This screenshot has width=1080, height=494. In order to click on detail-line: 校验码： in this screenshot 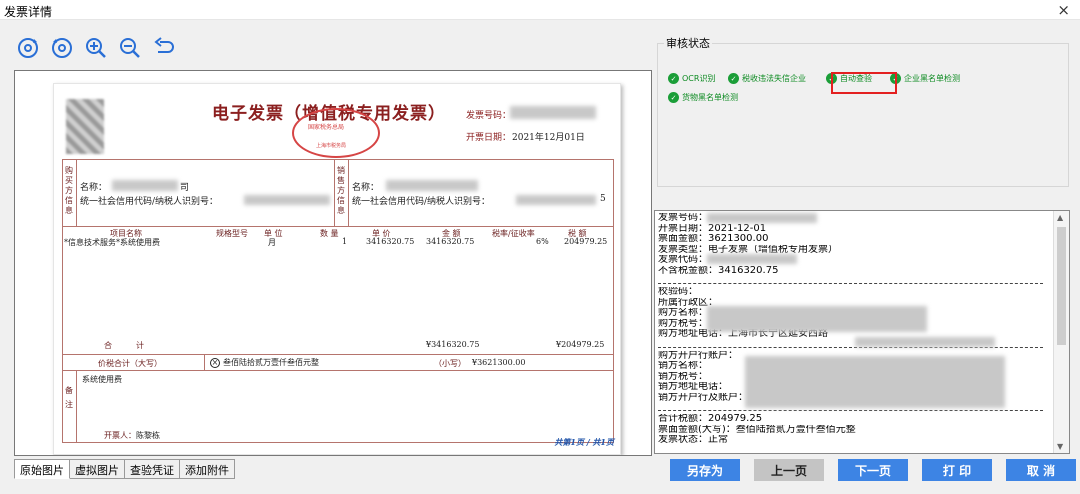, I will do `click(678, 292)`.